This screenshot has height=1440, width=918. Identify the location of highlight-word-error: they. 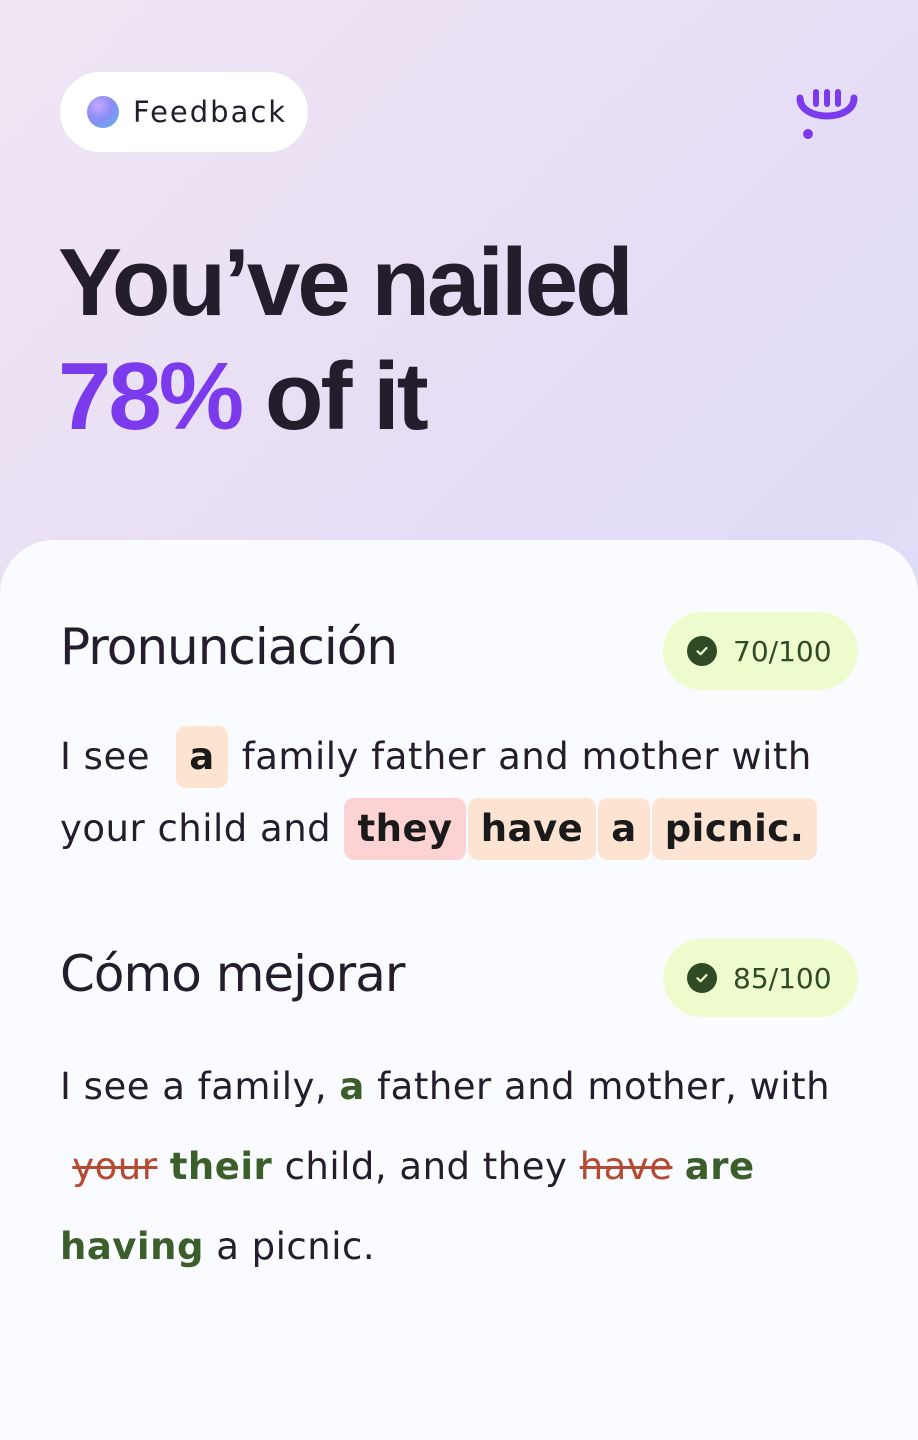
(405, 829).